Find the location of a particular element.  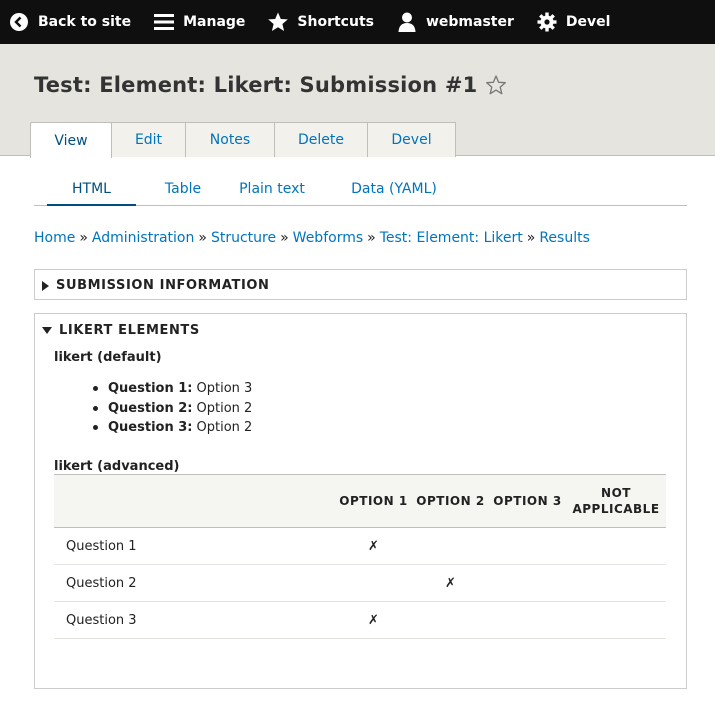

gear-icon is located at coordinates (547, 22).